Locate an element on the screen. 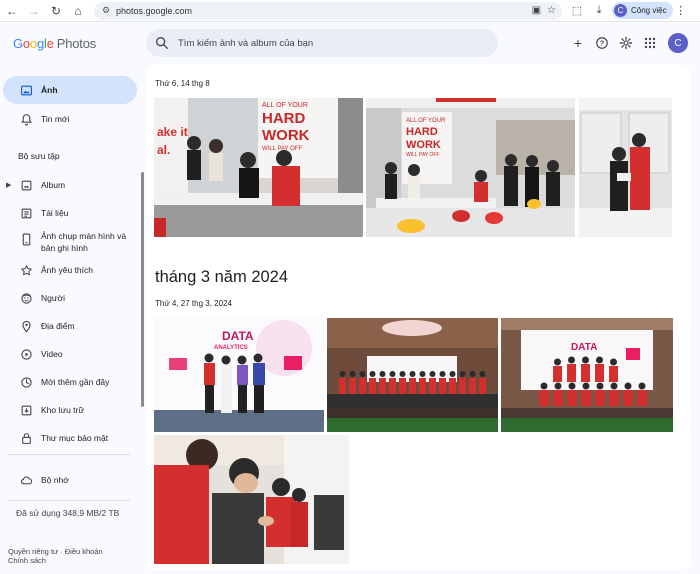  storage-bar is located at coordinates (69, 500).